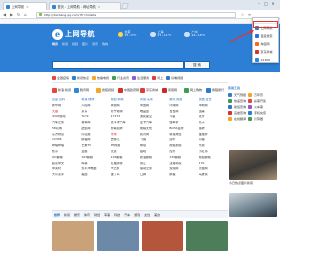  I want to click on featured-site: 腾讯网, so click(85, 90).